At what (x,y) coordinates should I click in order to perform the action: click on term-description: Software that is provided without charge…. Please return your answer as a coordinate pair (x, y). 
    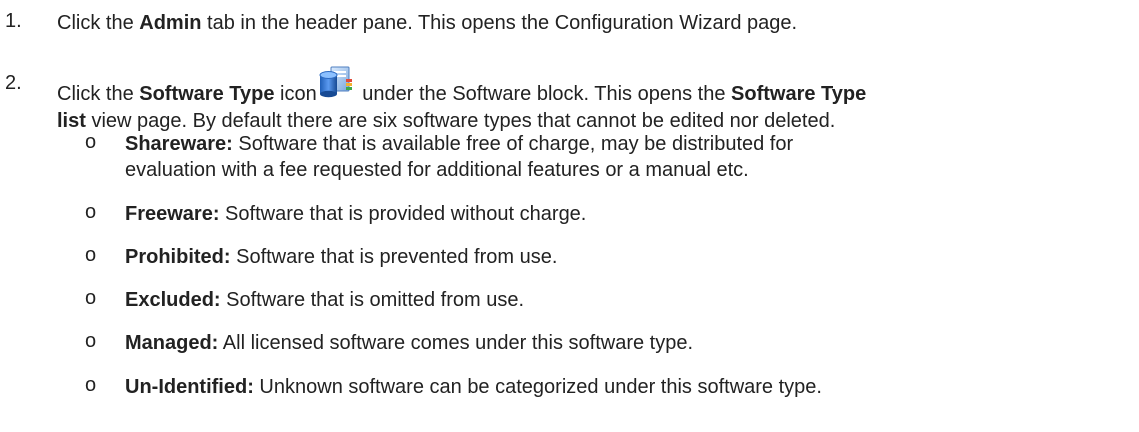
    Looking at the image, I should click on (403, 214).